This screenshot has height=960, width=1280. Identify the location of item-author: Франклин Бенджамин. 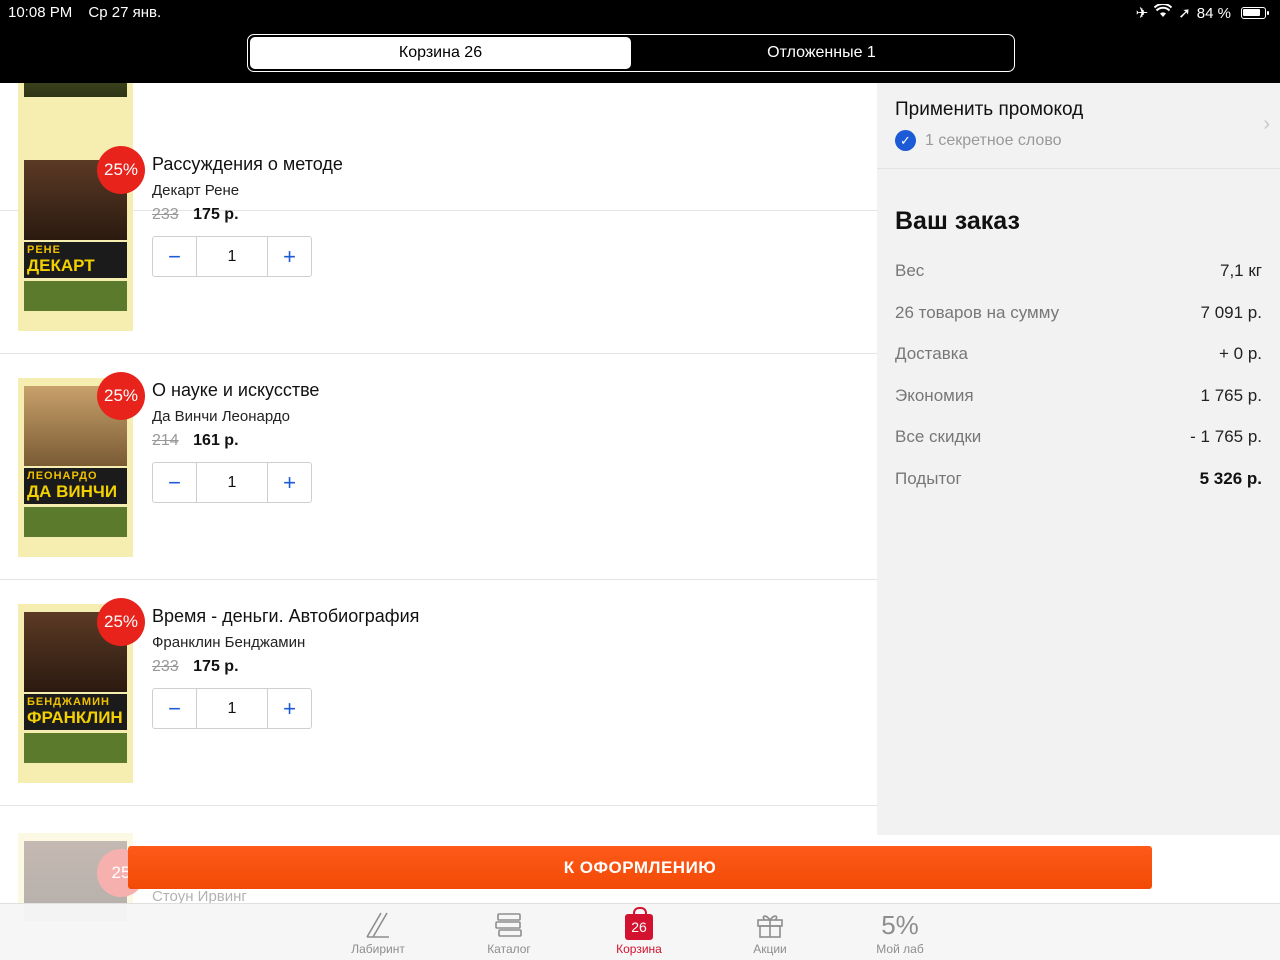
(228, 642).